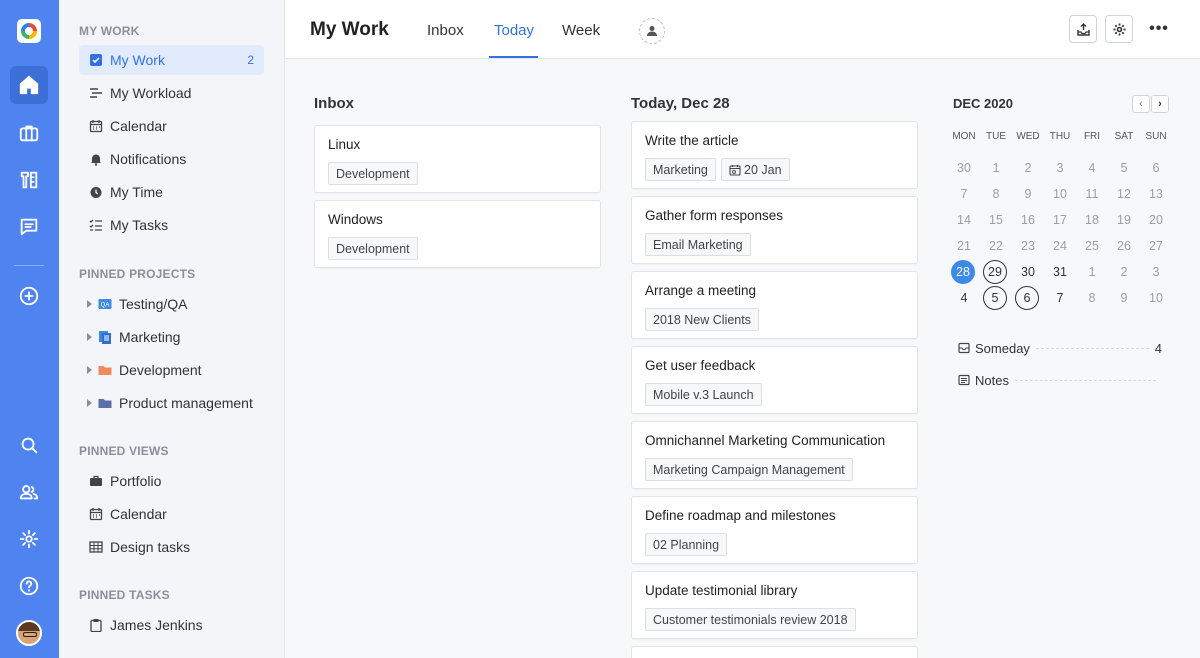  Describe the element at coordinates (171, 60) in the screenshot. I see `sidebar-item-my-work: My Work 2` at that location.